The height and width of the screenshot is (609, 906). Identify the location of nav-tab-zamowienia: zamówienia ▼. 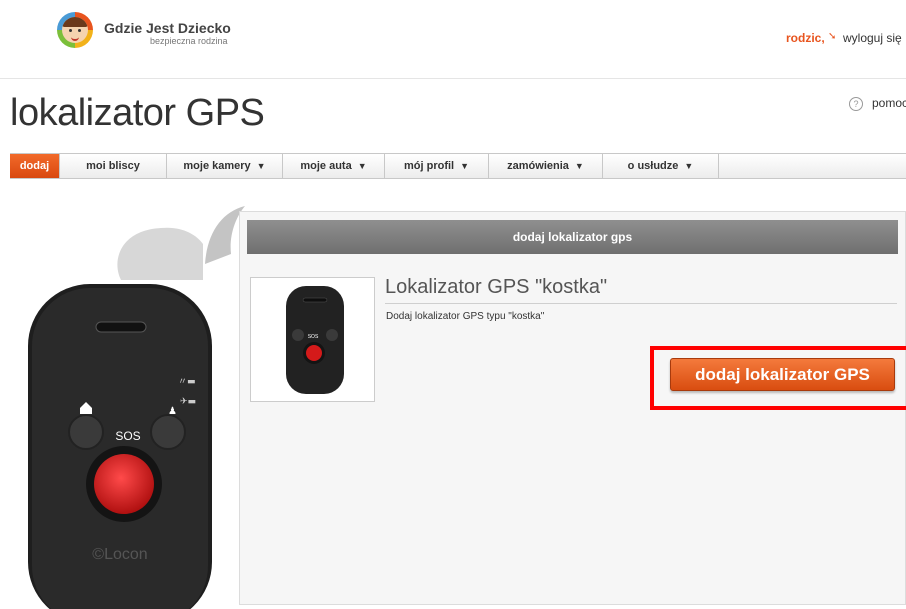
(546, 166).